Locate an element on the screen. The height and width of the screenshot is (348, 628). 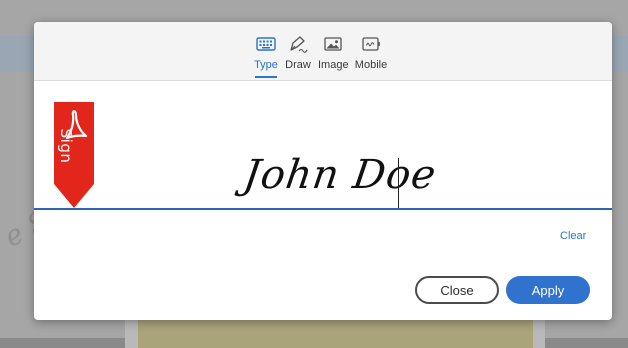
mobile-icon is located at coordinates (371, 44).